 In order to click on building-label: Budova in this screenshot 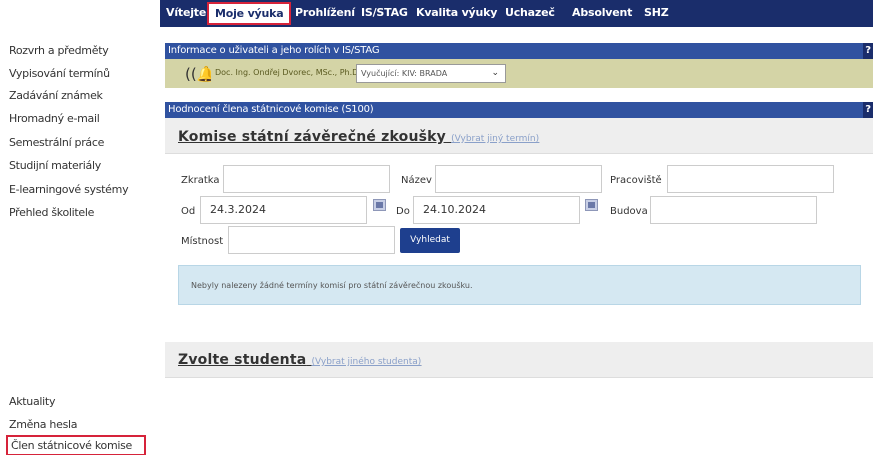, I will do `click(629, 211)`.